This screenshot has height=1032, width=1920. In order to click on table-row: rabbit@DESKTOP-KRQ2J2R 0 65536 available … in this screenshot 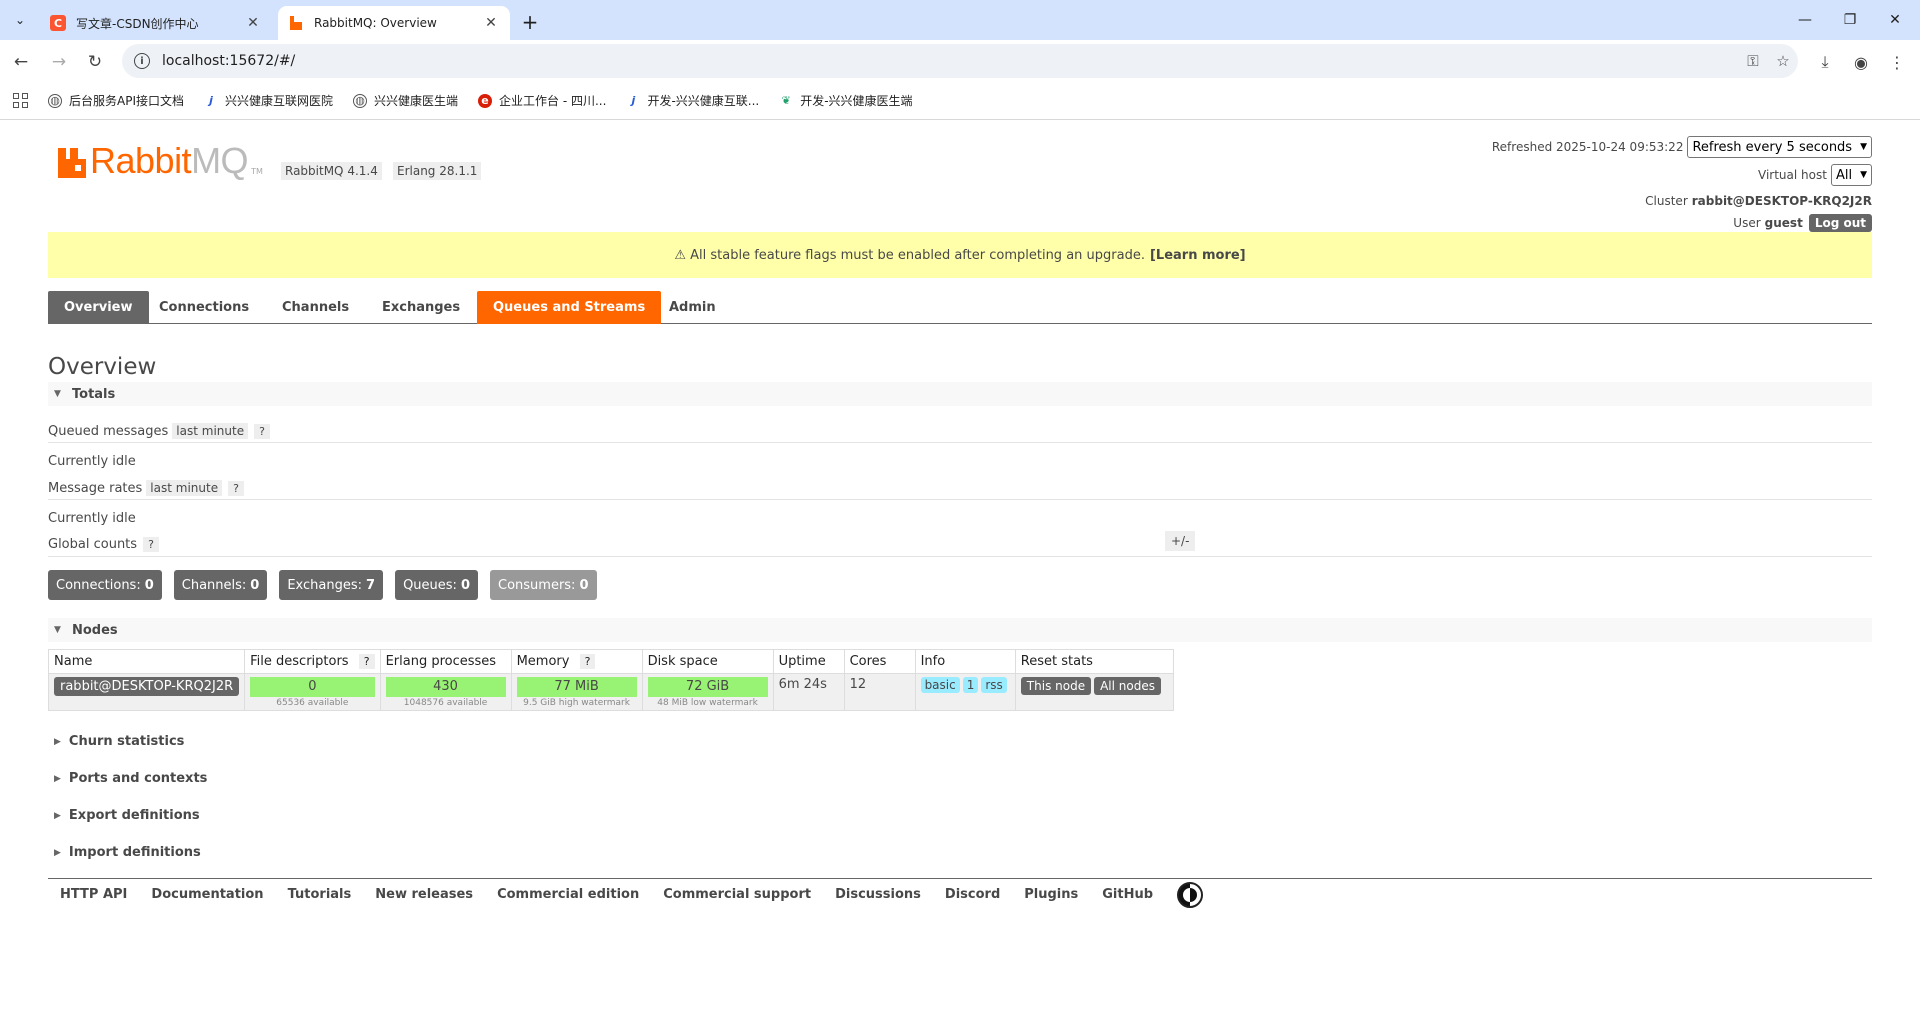, I will do `click(610, 692)`.